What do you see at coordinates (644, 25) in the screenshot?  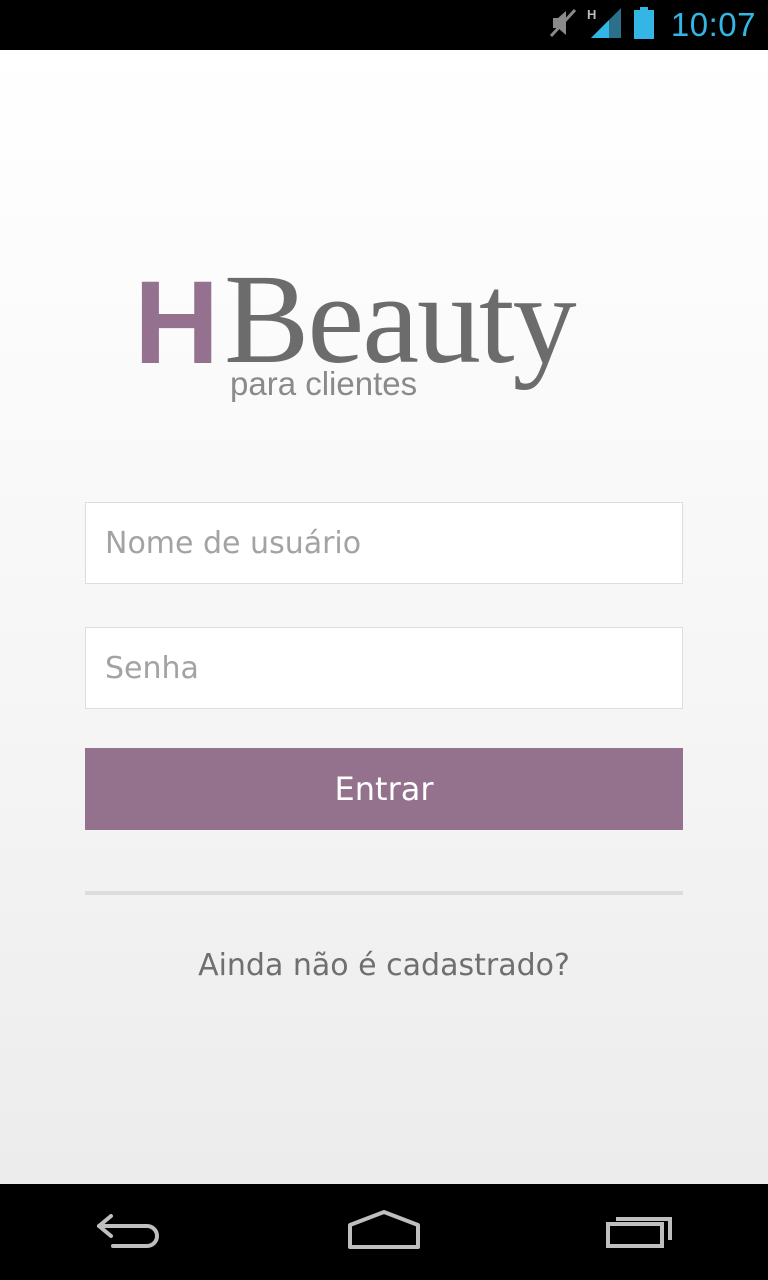 I see `battery-icon` at bounding box center [644, 25].